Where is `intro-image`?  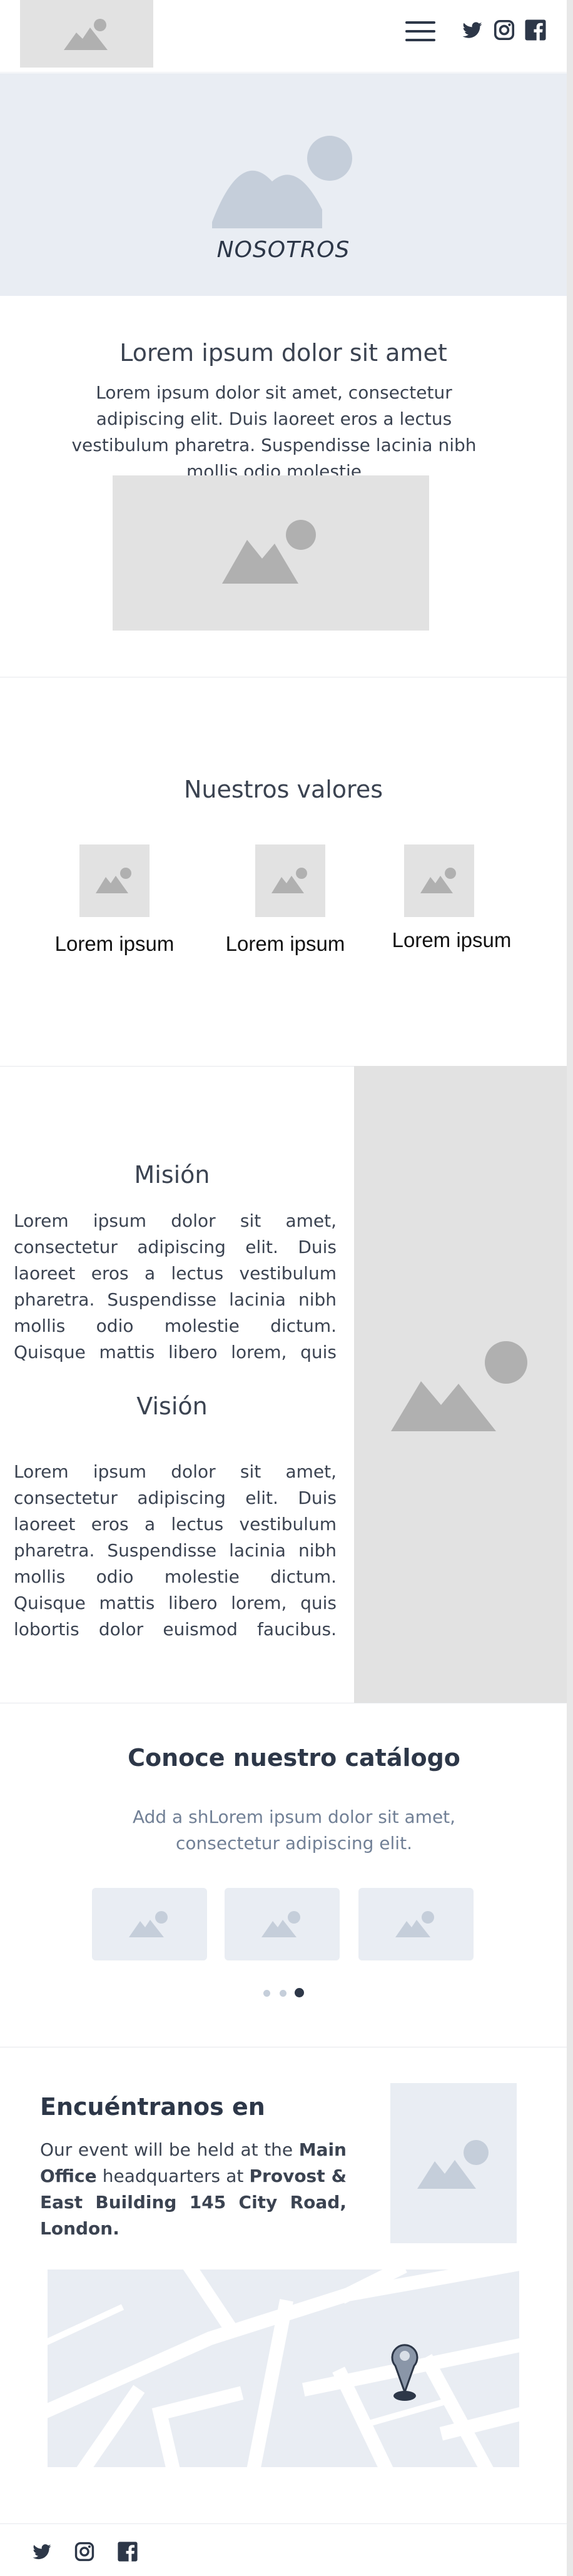
intro-image is located at coordinates (271, 553).